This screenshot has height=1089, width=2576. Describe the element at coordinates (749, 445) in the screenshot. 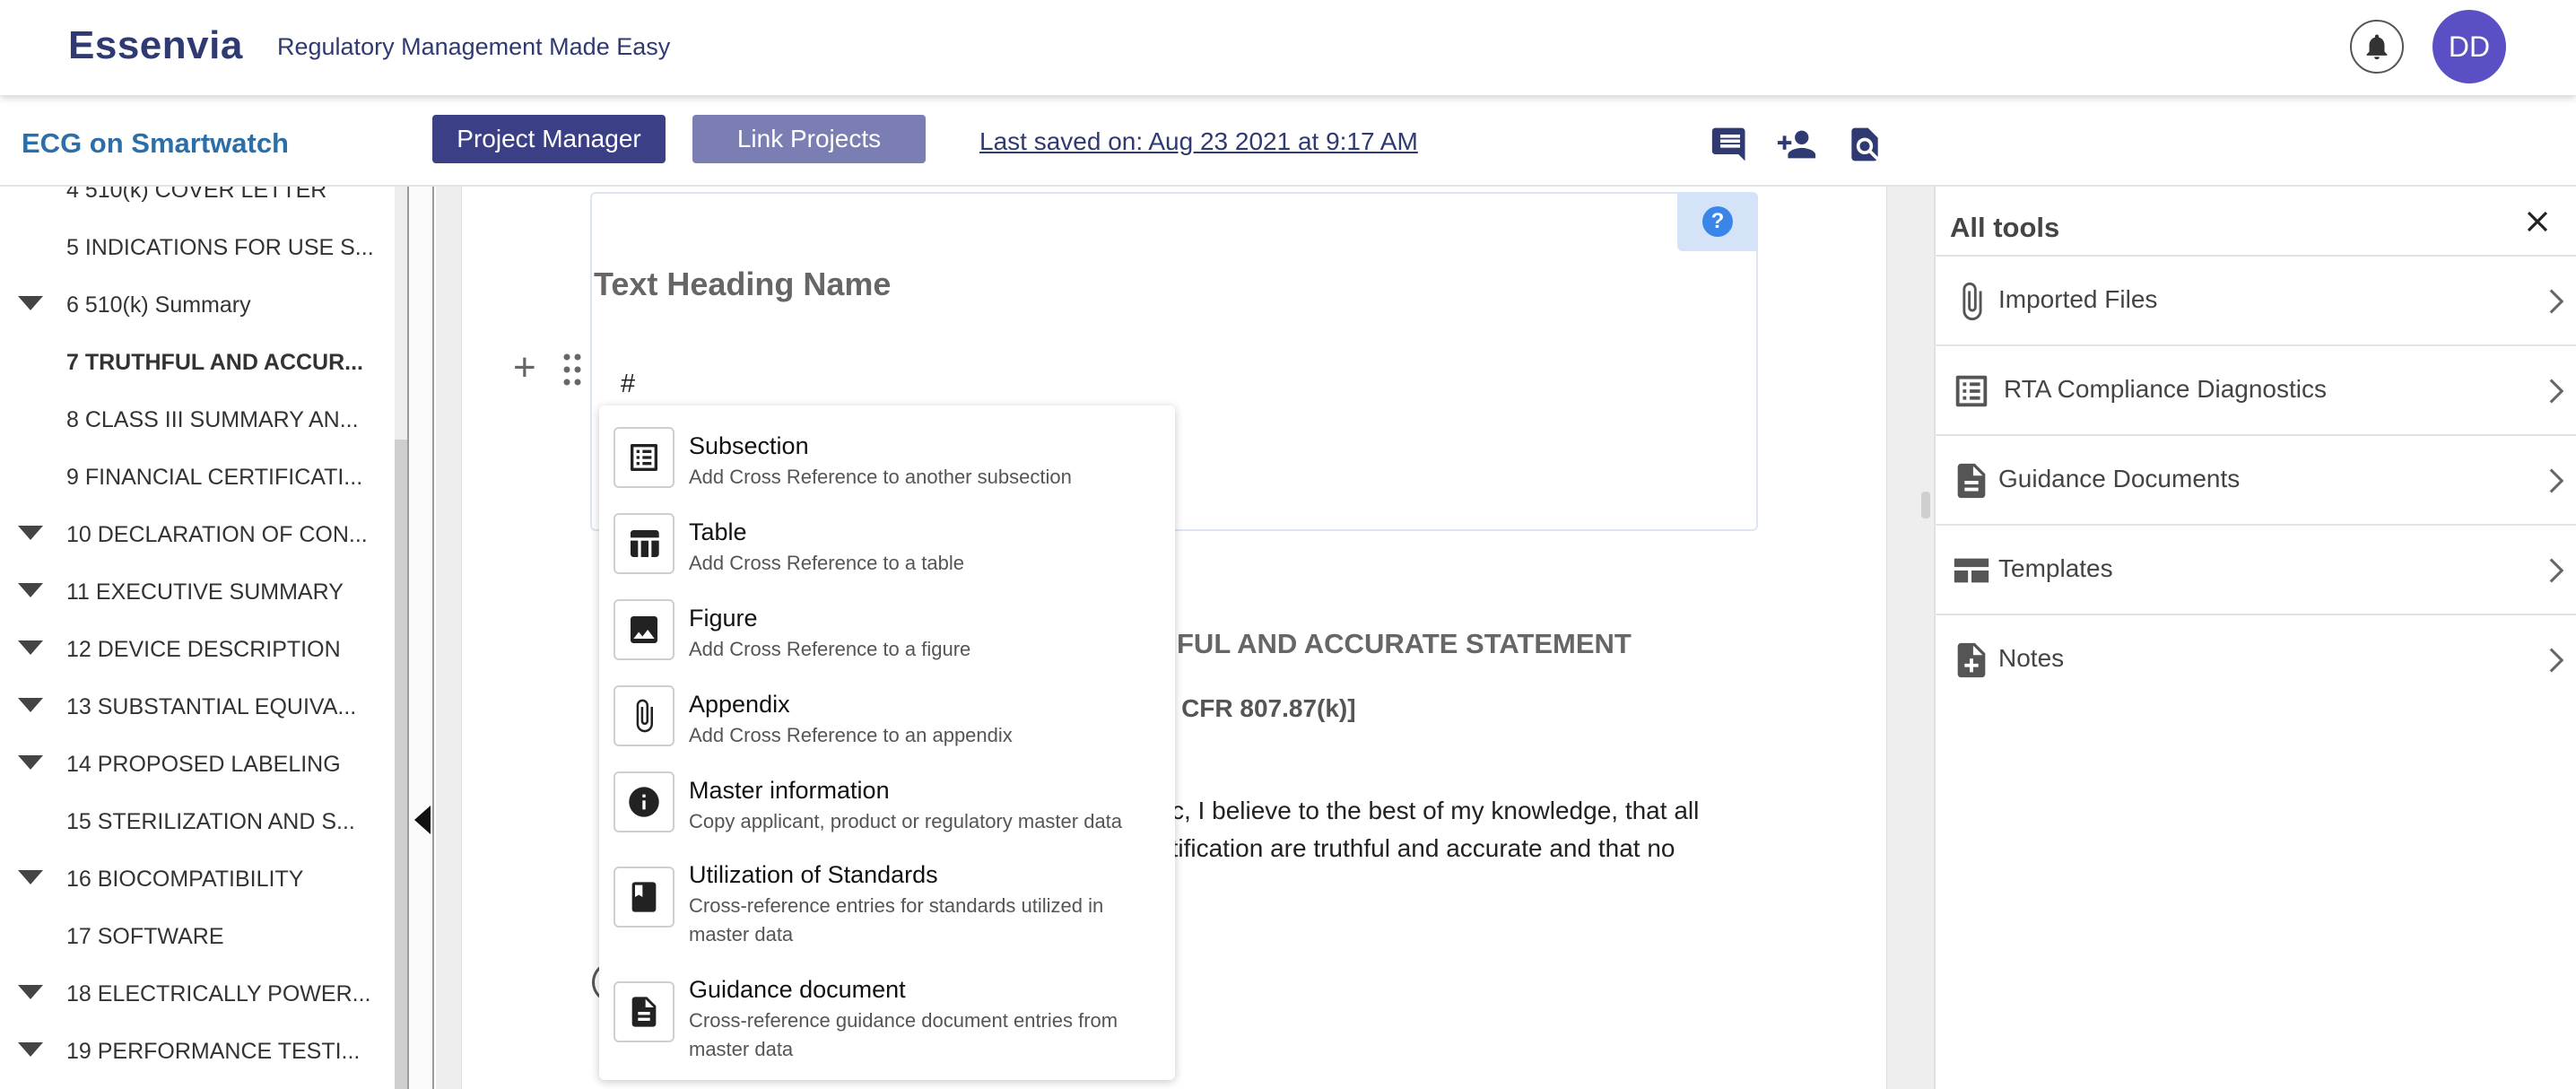

I see `menu-item-title: Subsection` at that location.